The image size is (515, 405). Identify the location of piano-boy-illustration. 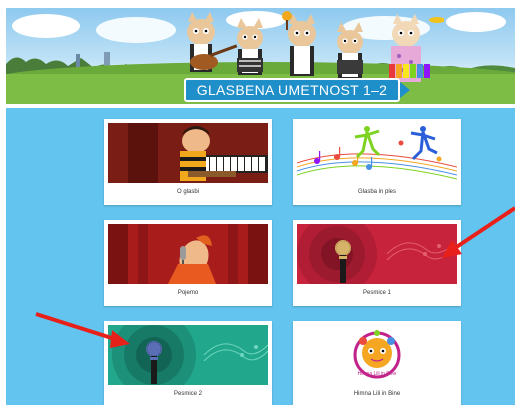
(188, 153).